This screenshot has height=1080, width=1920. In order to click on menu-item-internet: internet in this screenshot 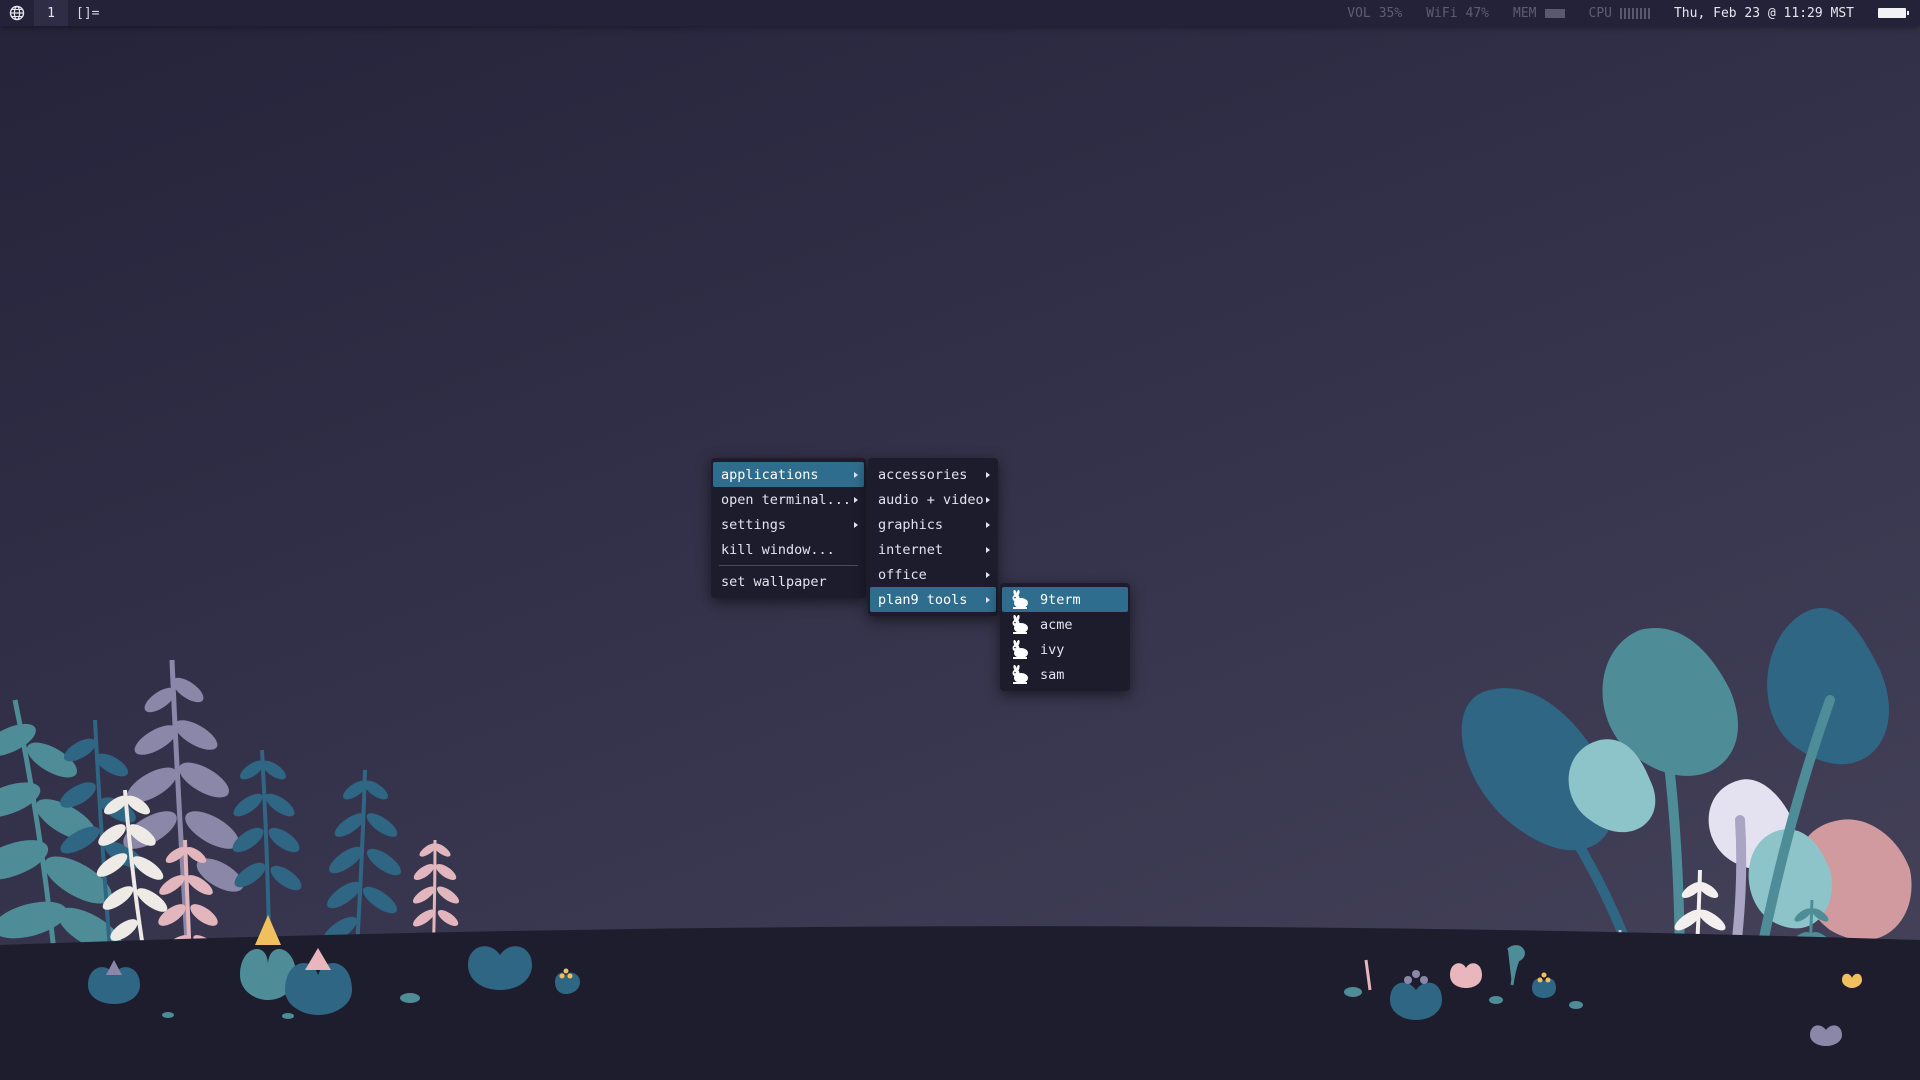, I will do `click(933, 549)`.